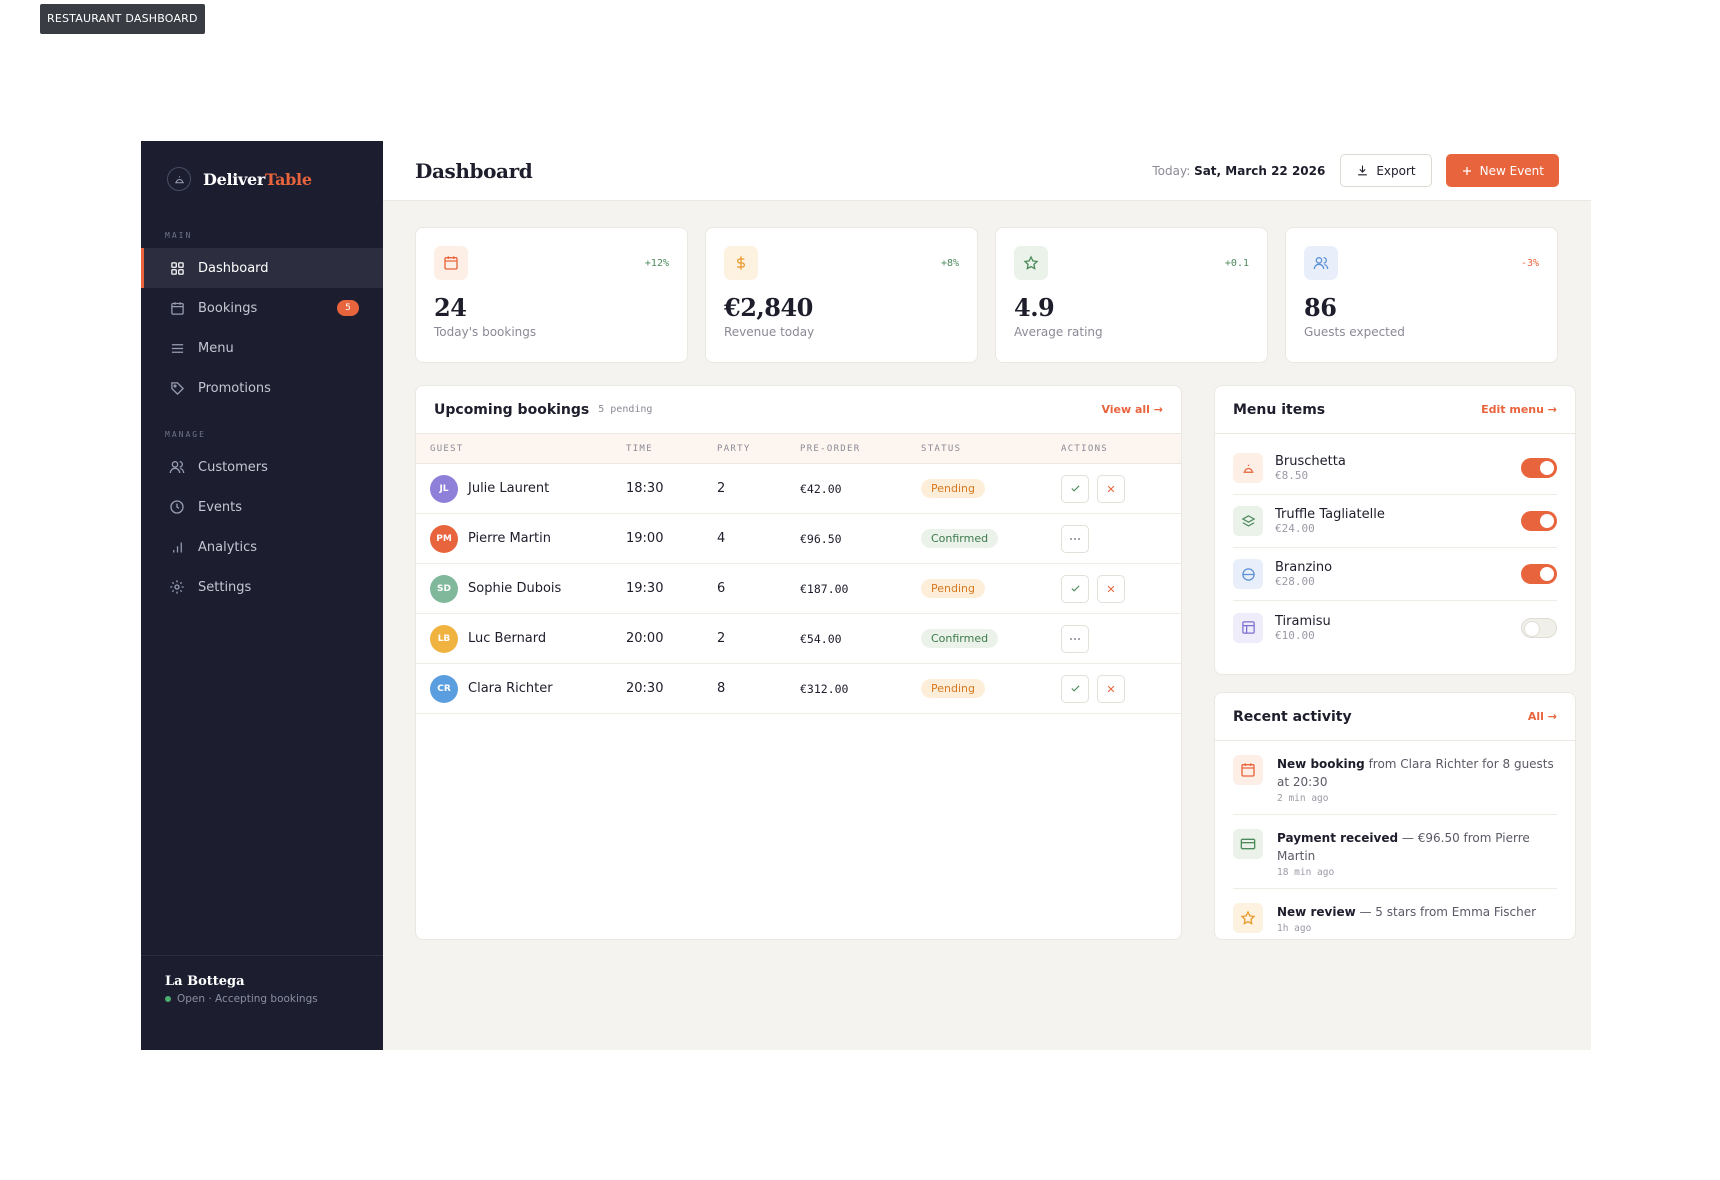 The image size is (1720, 1180). I want to click on column-header: GUEST, so click(447, 448).